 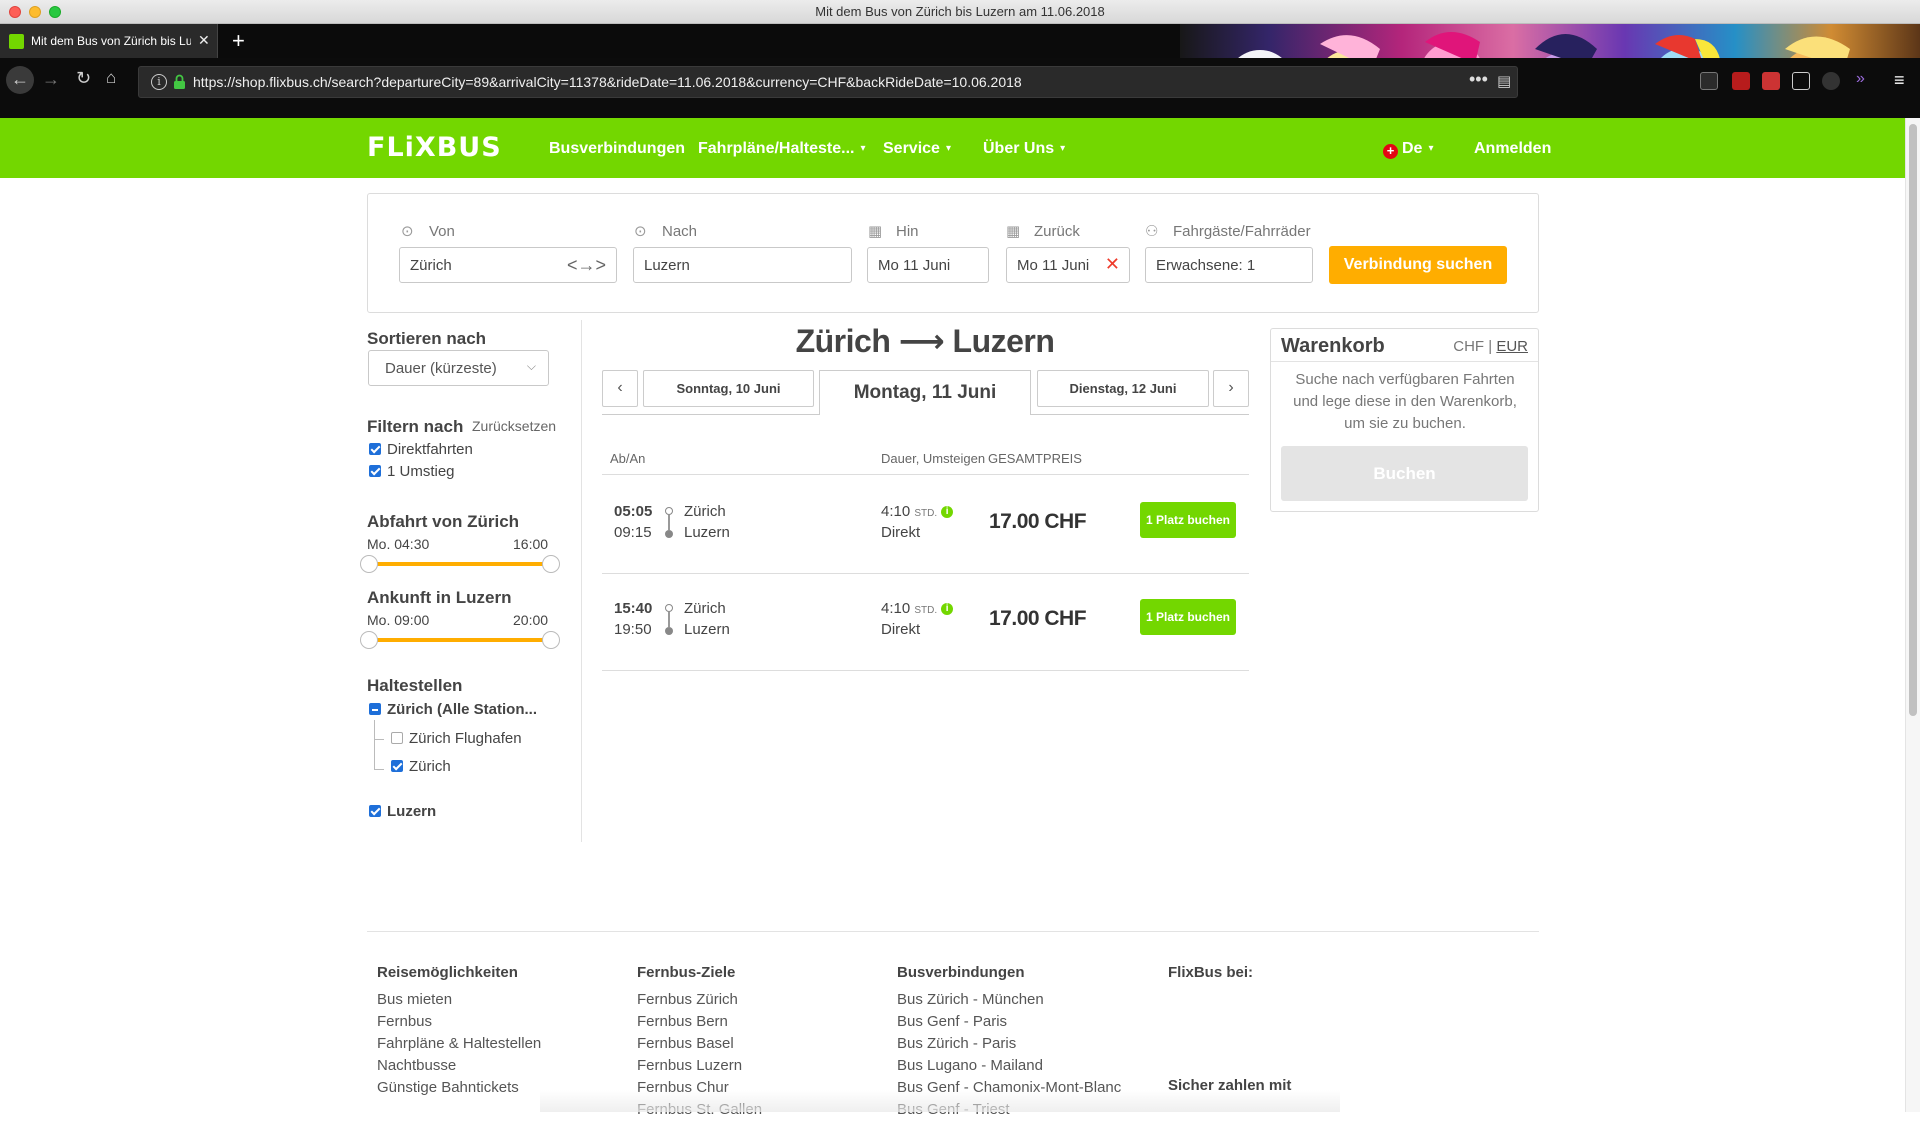 What do you see at coordinates (204, 40) in the screenshot?
I see `close-tab-icon: ✕` at bounding box center [204, 40].